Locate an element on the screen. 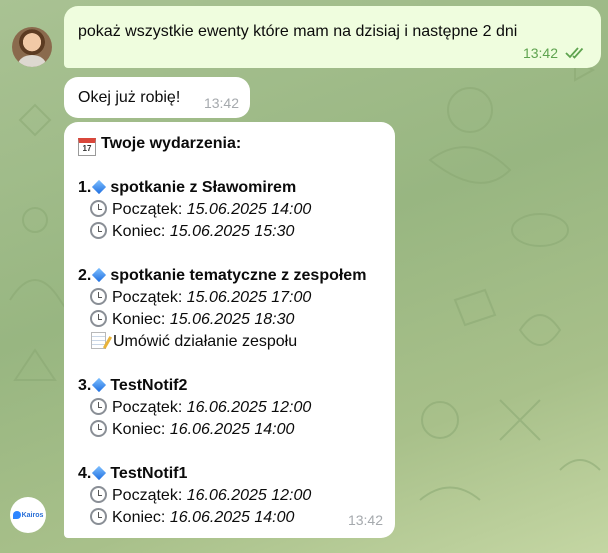 The height and width of the screenshot is (553, 608). bot-reply-text: Okej już robię! is located at coordinates (129, 97).